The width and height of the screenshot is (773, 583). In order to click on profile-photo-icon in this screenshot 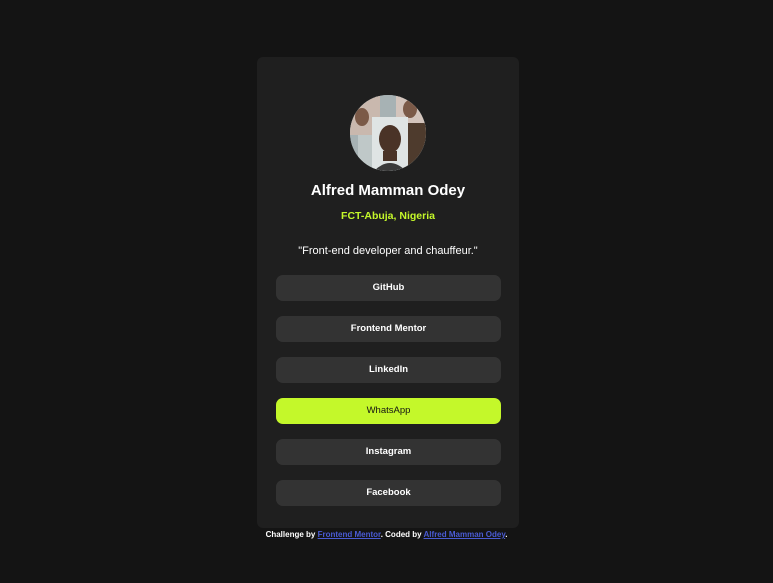, I will do `click(388, 133)`.